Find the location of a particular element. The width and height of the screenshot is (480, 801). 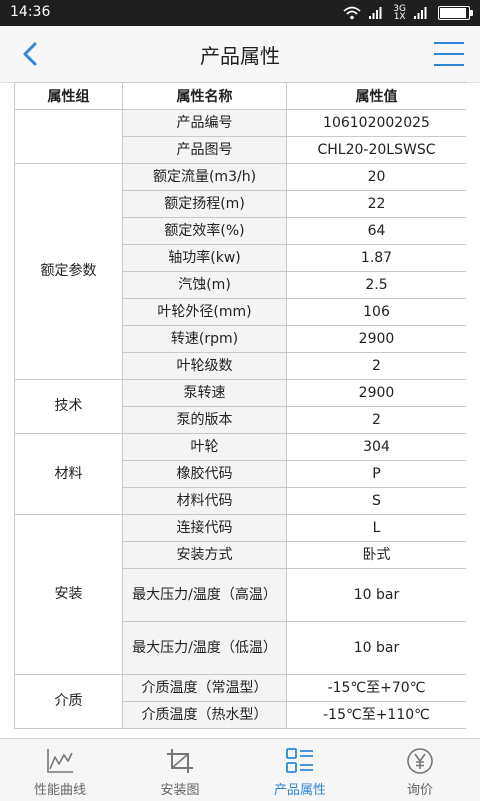

menu-icon is located at coordinates (449, 54).